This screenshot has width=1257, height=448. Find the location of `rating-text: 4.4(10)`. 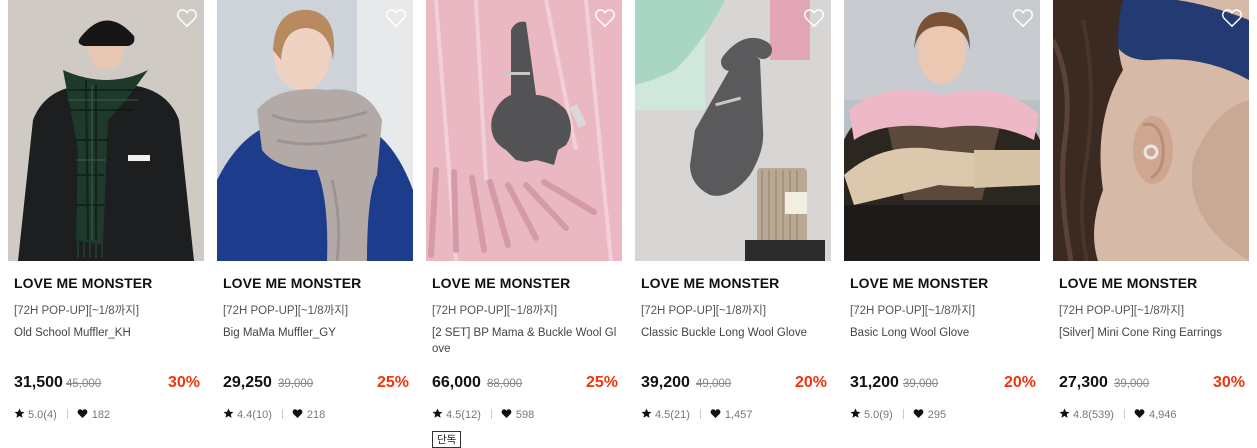

rating-text: 4.4(10) is located at coordinates (254, 415).